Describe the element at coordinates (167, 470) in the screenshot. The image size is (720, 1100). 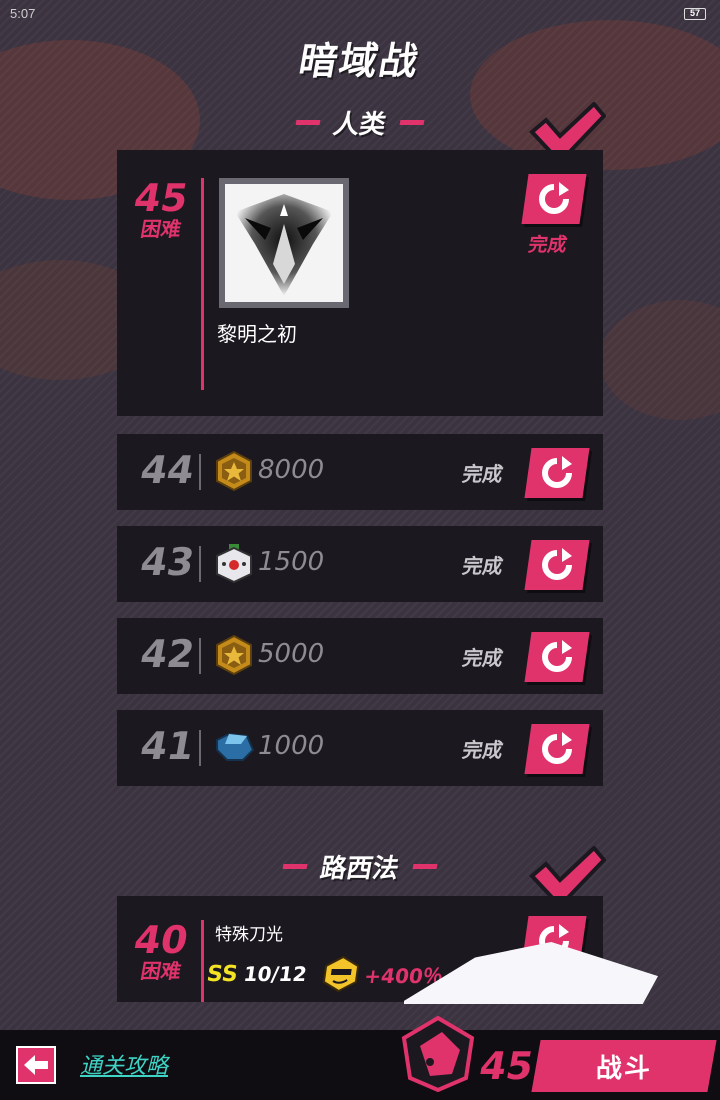
I see `level-number: 44` at that location.